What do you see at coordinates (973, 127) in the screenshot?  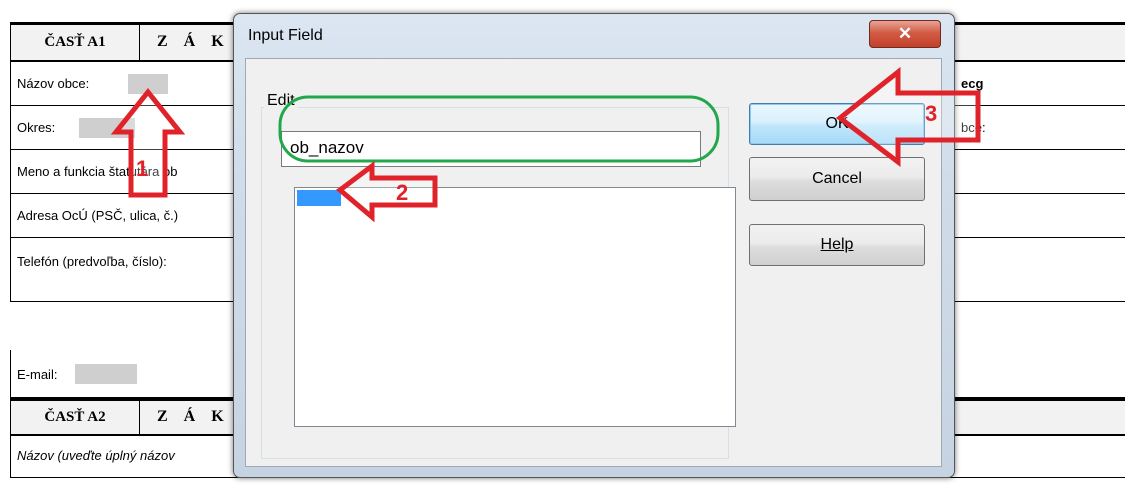 I see `row-right-text: bce:` at bounding box center [973, 127].